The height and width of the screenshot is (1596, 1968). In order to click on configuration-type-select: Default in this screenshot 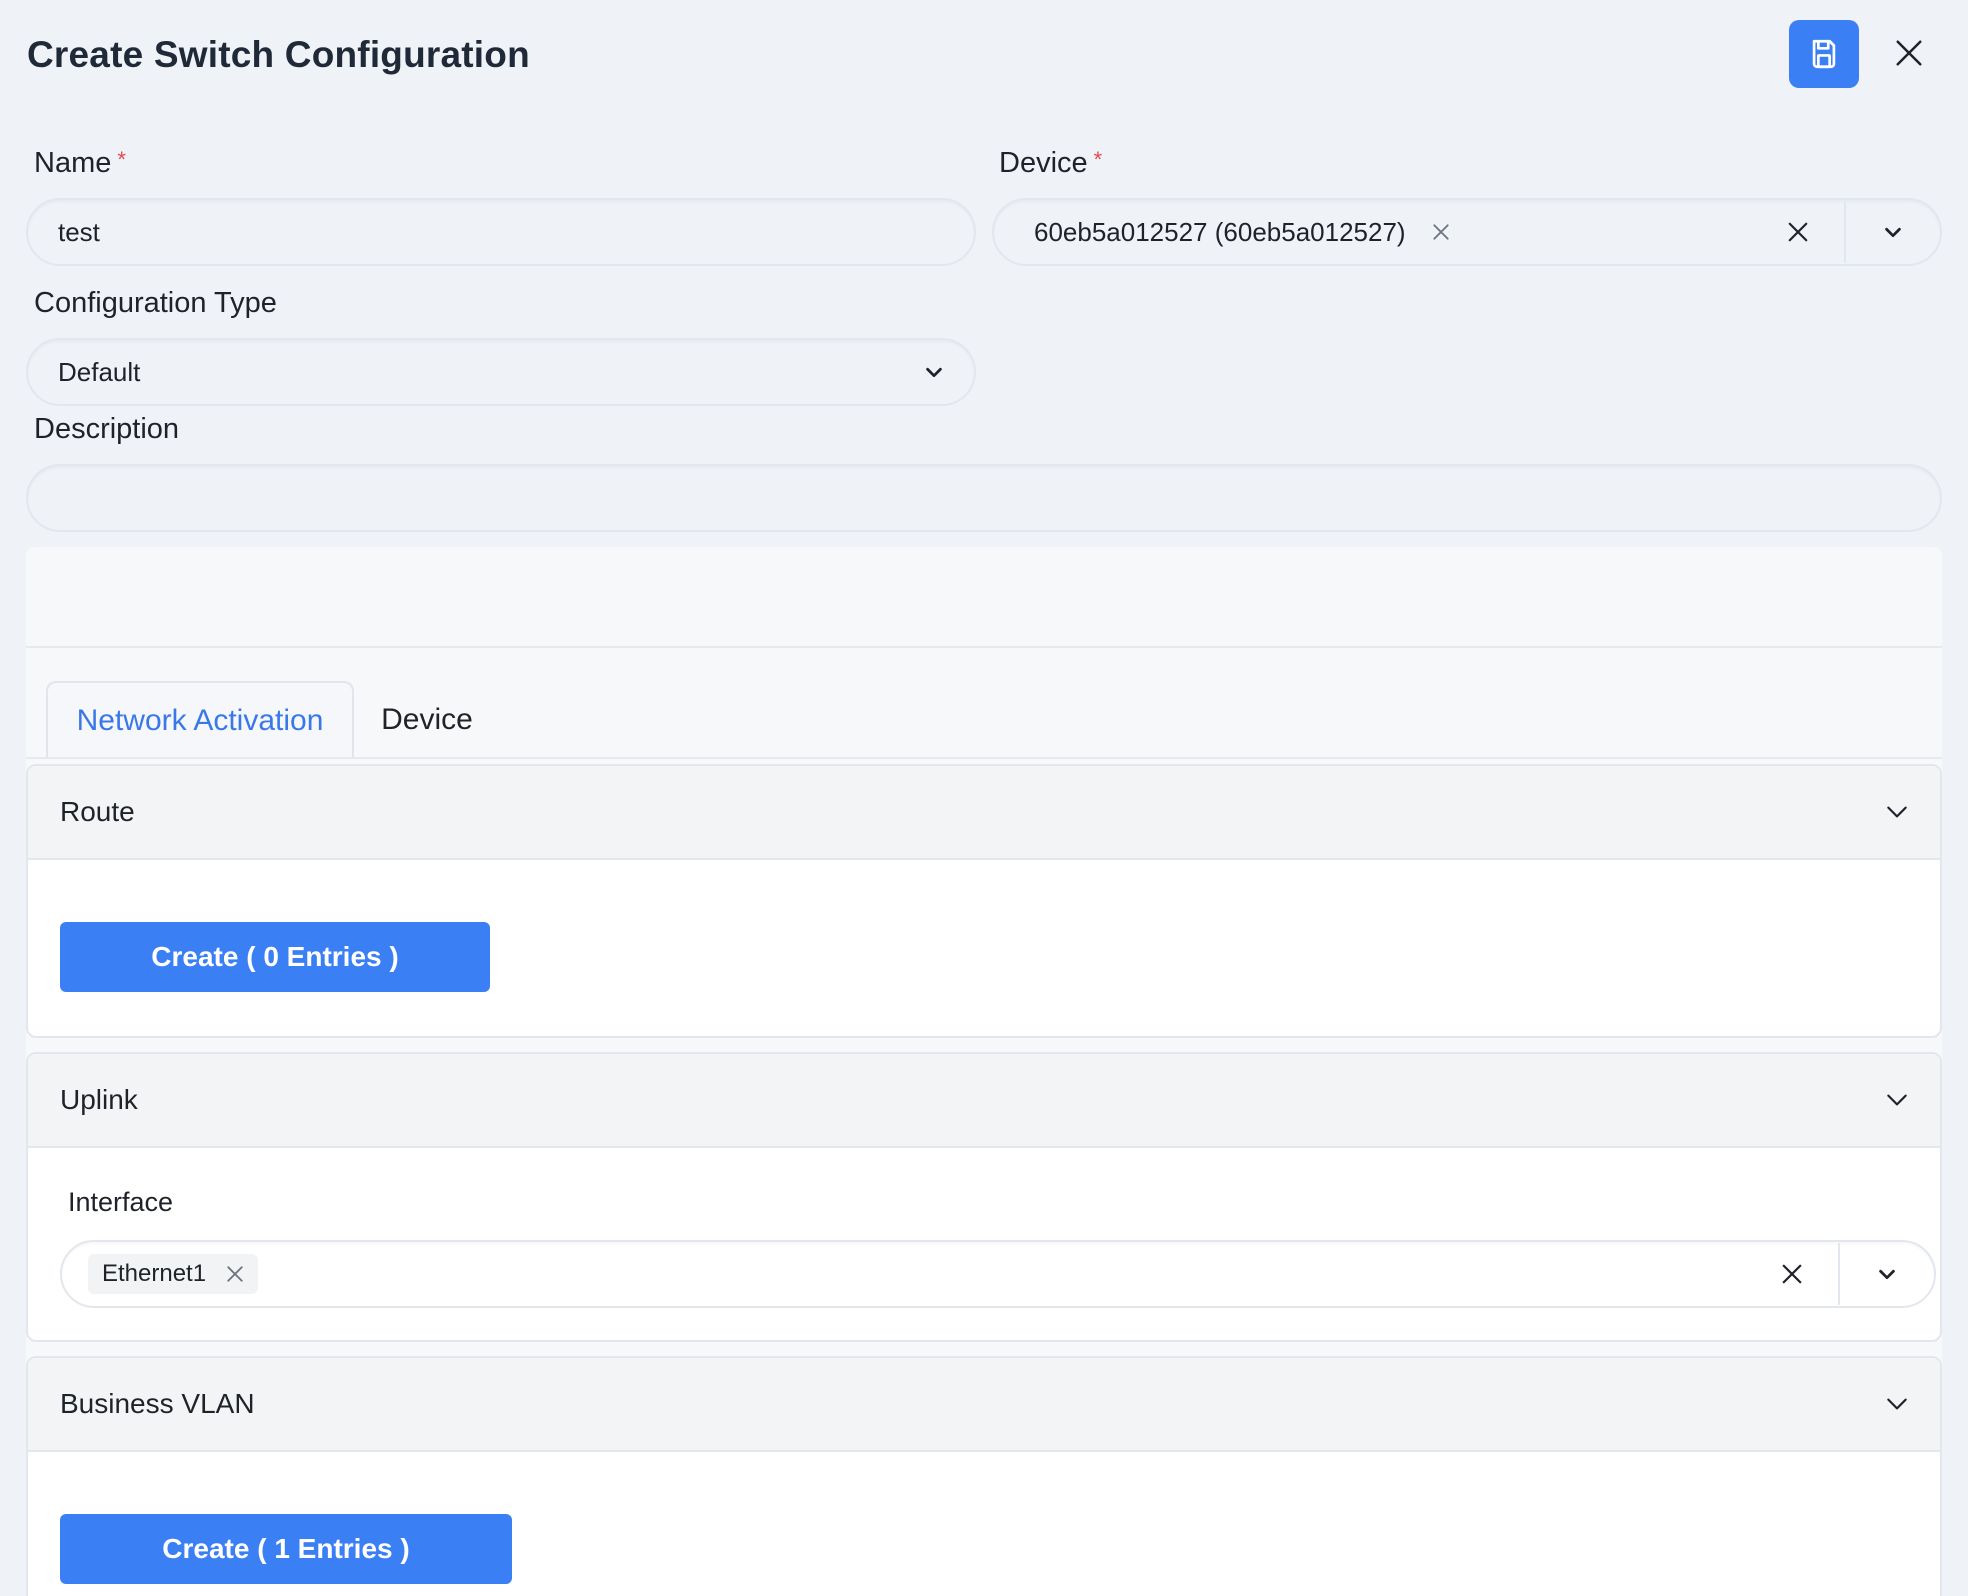, I will do `click(501, 372)`.